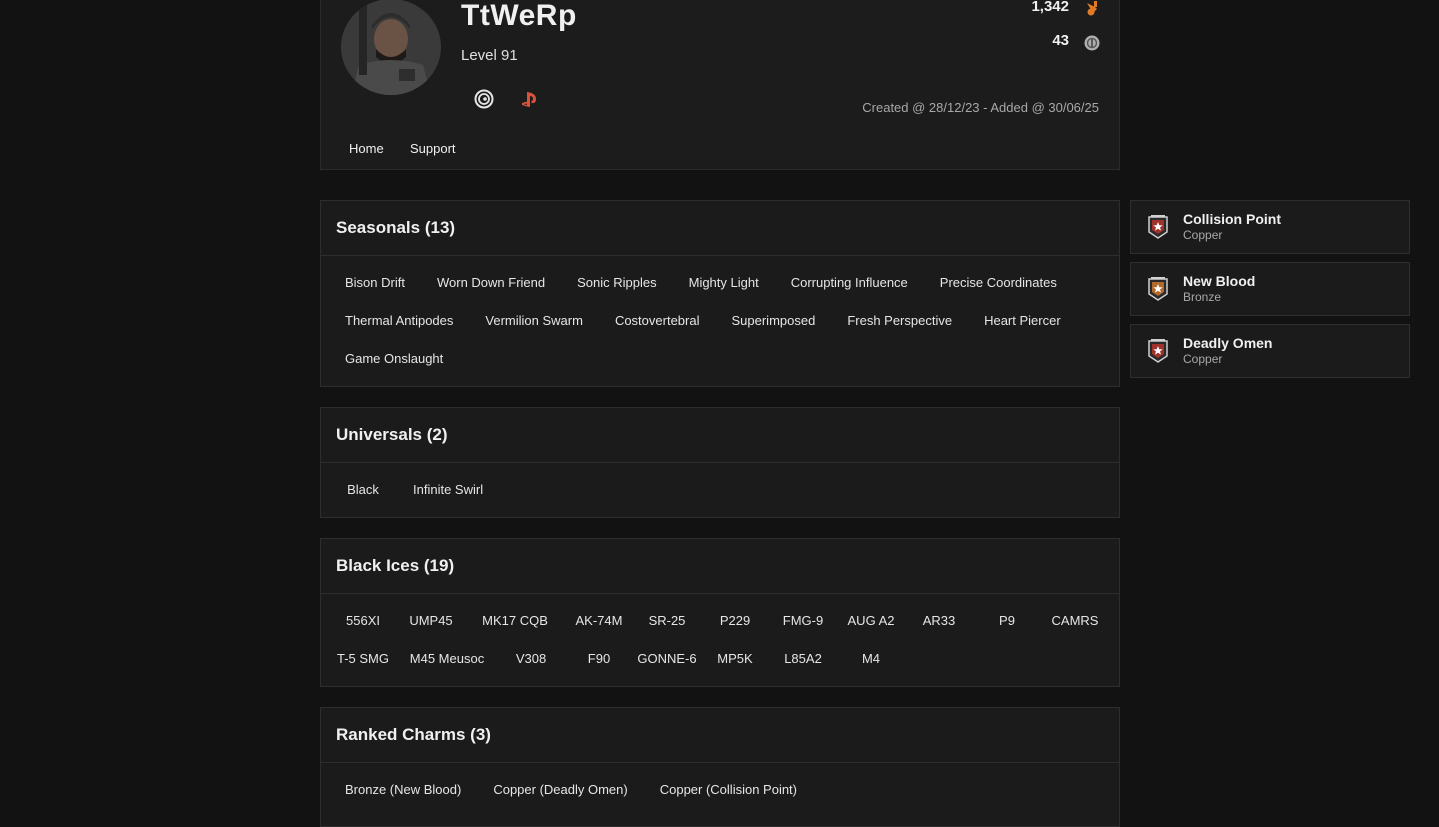  I want to click on charm-chip: Copper (Deadly Omen), so click(560, 790).